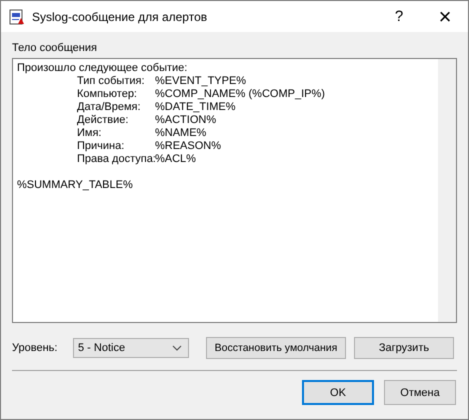 Image resolution: width=469 pixels, height=420 pixels. I want to click on help-button: ?, so click(399, 16).